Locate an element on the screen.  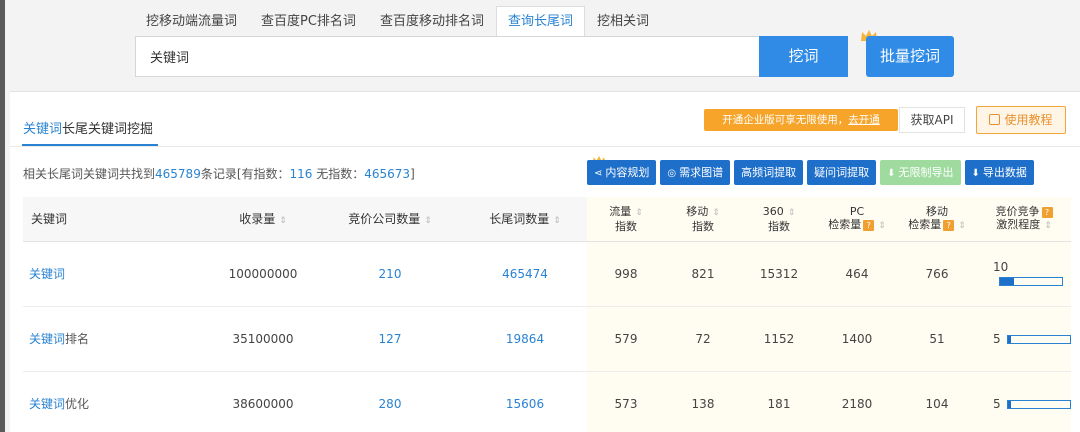
tab-mobile-traffic: 挖移动端流量词 is located at coordinates (191, 21).